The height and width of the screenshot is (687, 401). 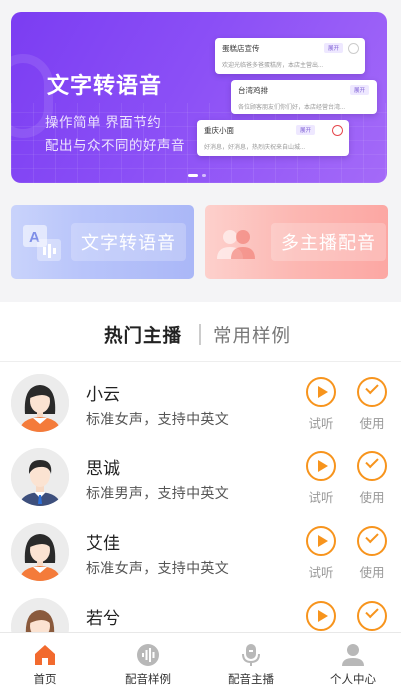 I want to click on tab-common-samples: 常用样例, so click(x=252, y=335).